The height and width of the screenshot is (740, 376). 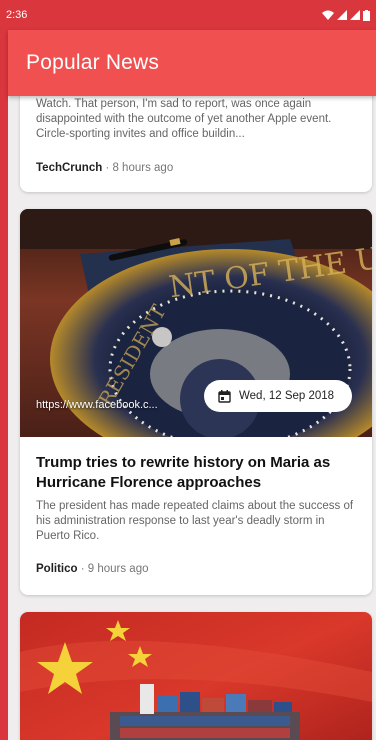 What do you see at coordinates (342, 15) in the screenshot?
I see `signal-icon` at bounding box center [342, 15].